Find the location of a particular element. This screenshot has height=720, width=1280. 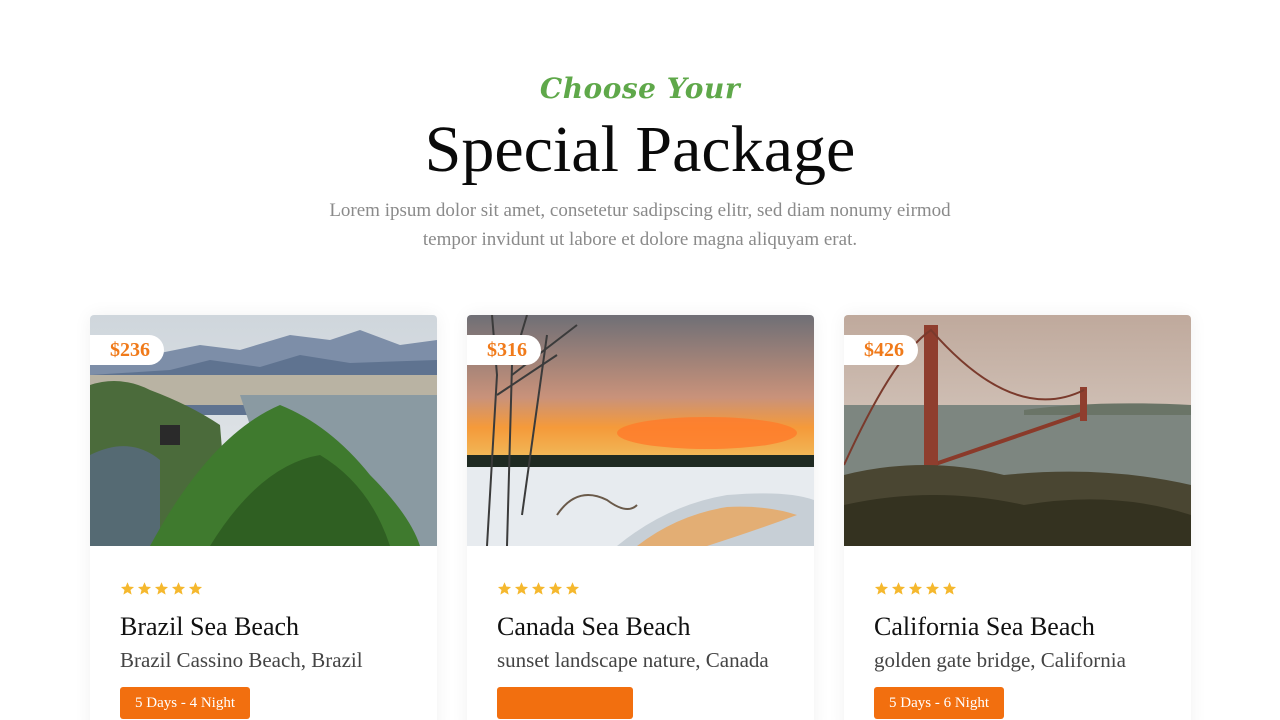

section-title: Special Package is located at coordinates (640, 149).